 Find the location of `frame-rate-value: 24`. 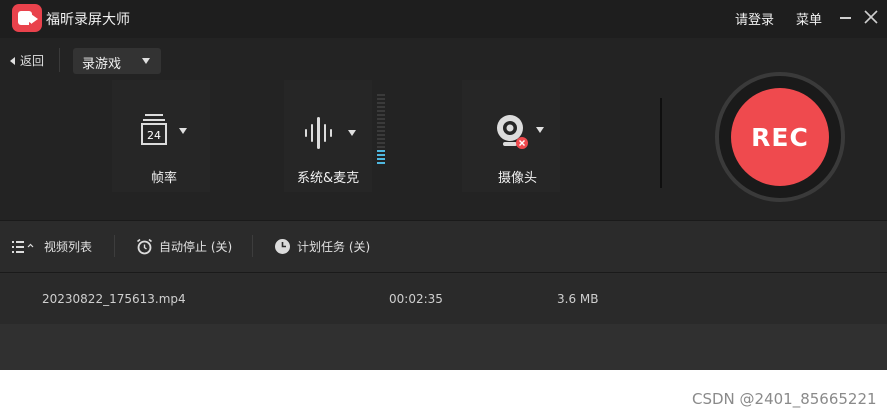

frame-rate-value: 24 is located at coordinates (154, 135).